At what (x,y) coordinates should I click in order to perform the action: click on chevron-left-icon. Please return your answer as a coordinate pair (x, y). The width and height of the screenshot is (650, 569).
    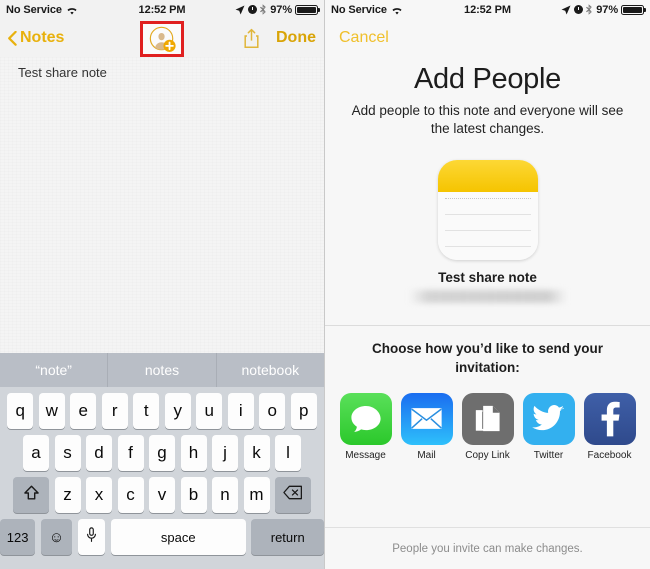
    Looking at the image, I should click on (12, 38).